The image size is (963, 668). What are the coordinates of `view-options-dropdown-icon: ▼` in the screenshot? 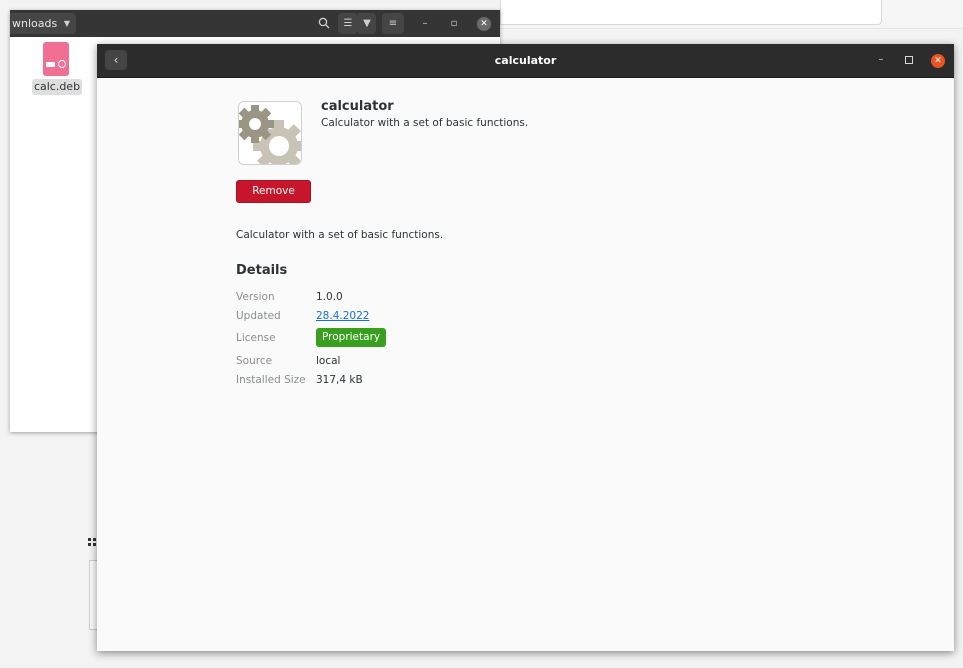 It's located at (367, 23).